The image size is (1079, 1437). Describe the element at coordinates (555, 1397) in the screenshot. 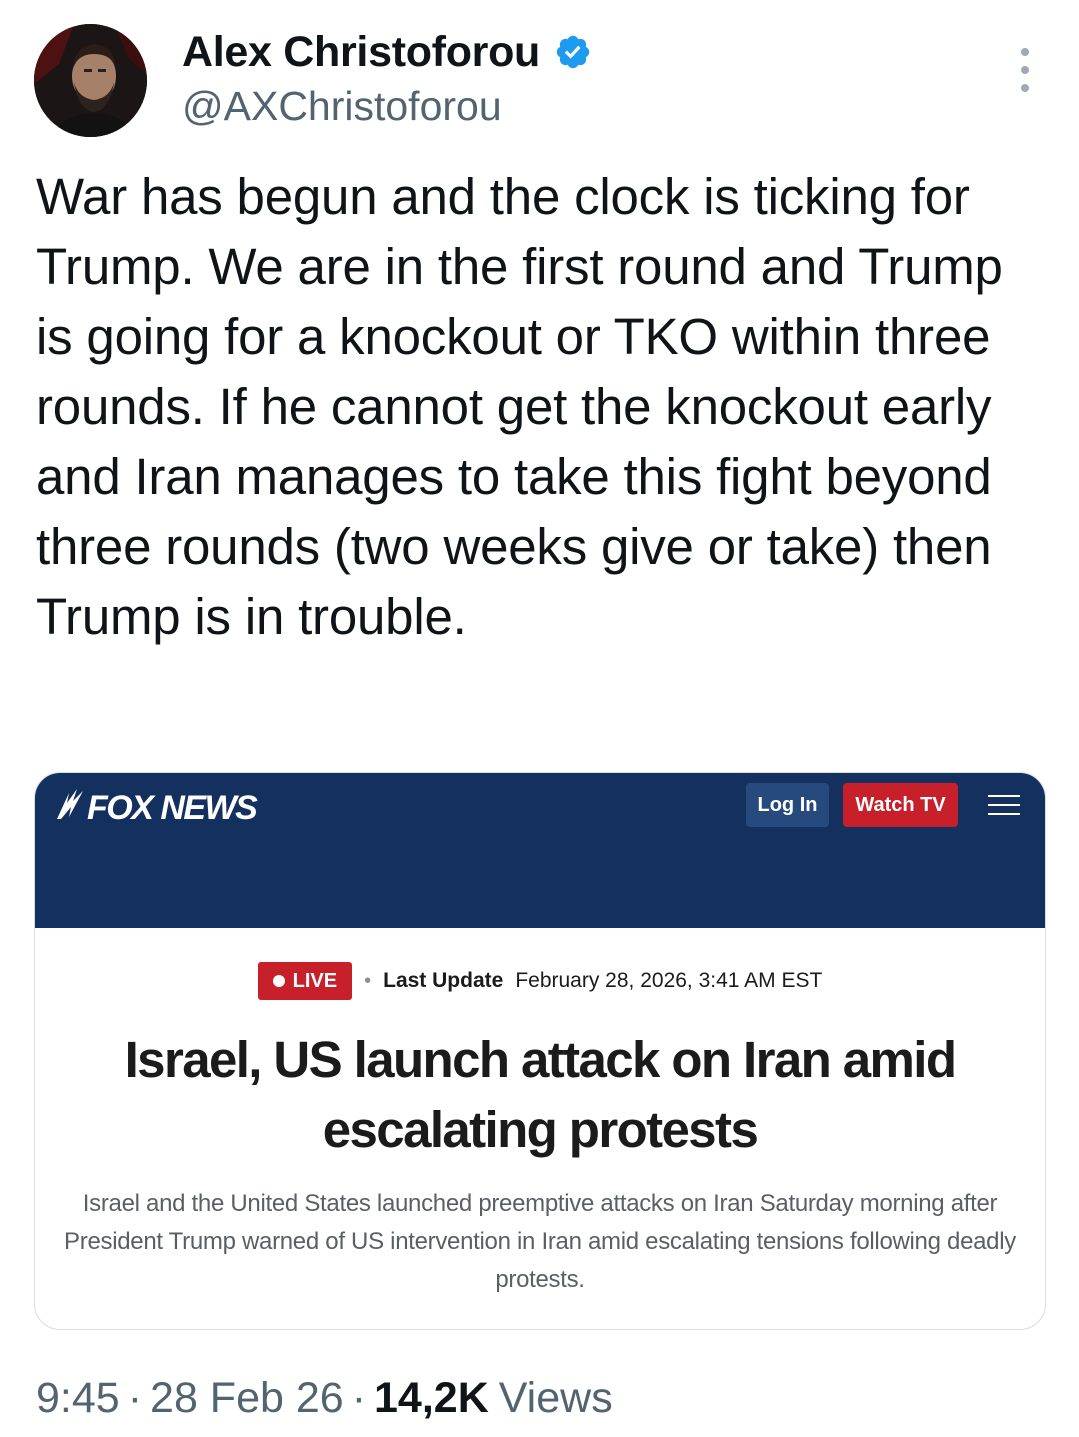

I see `views-label: Views` at that location.